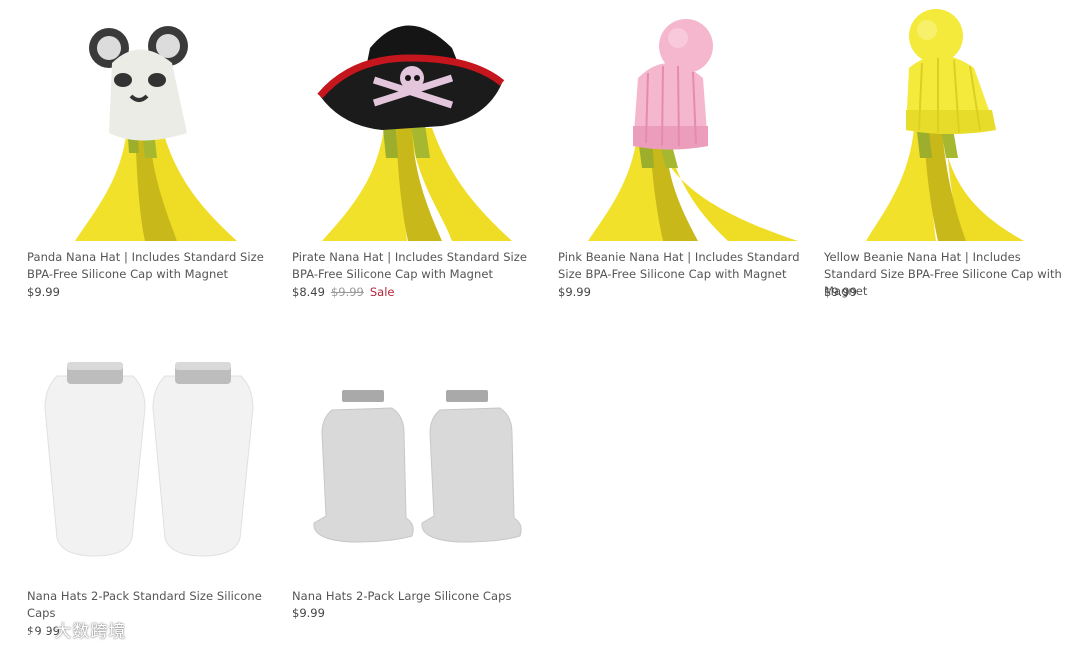  I want to click on product-title: Nana Hats 2-Pack Large Silicone Caps, so click(414, 596).